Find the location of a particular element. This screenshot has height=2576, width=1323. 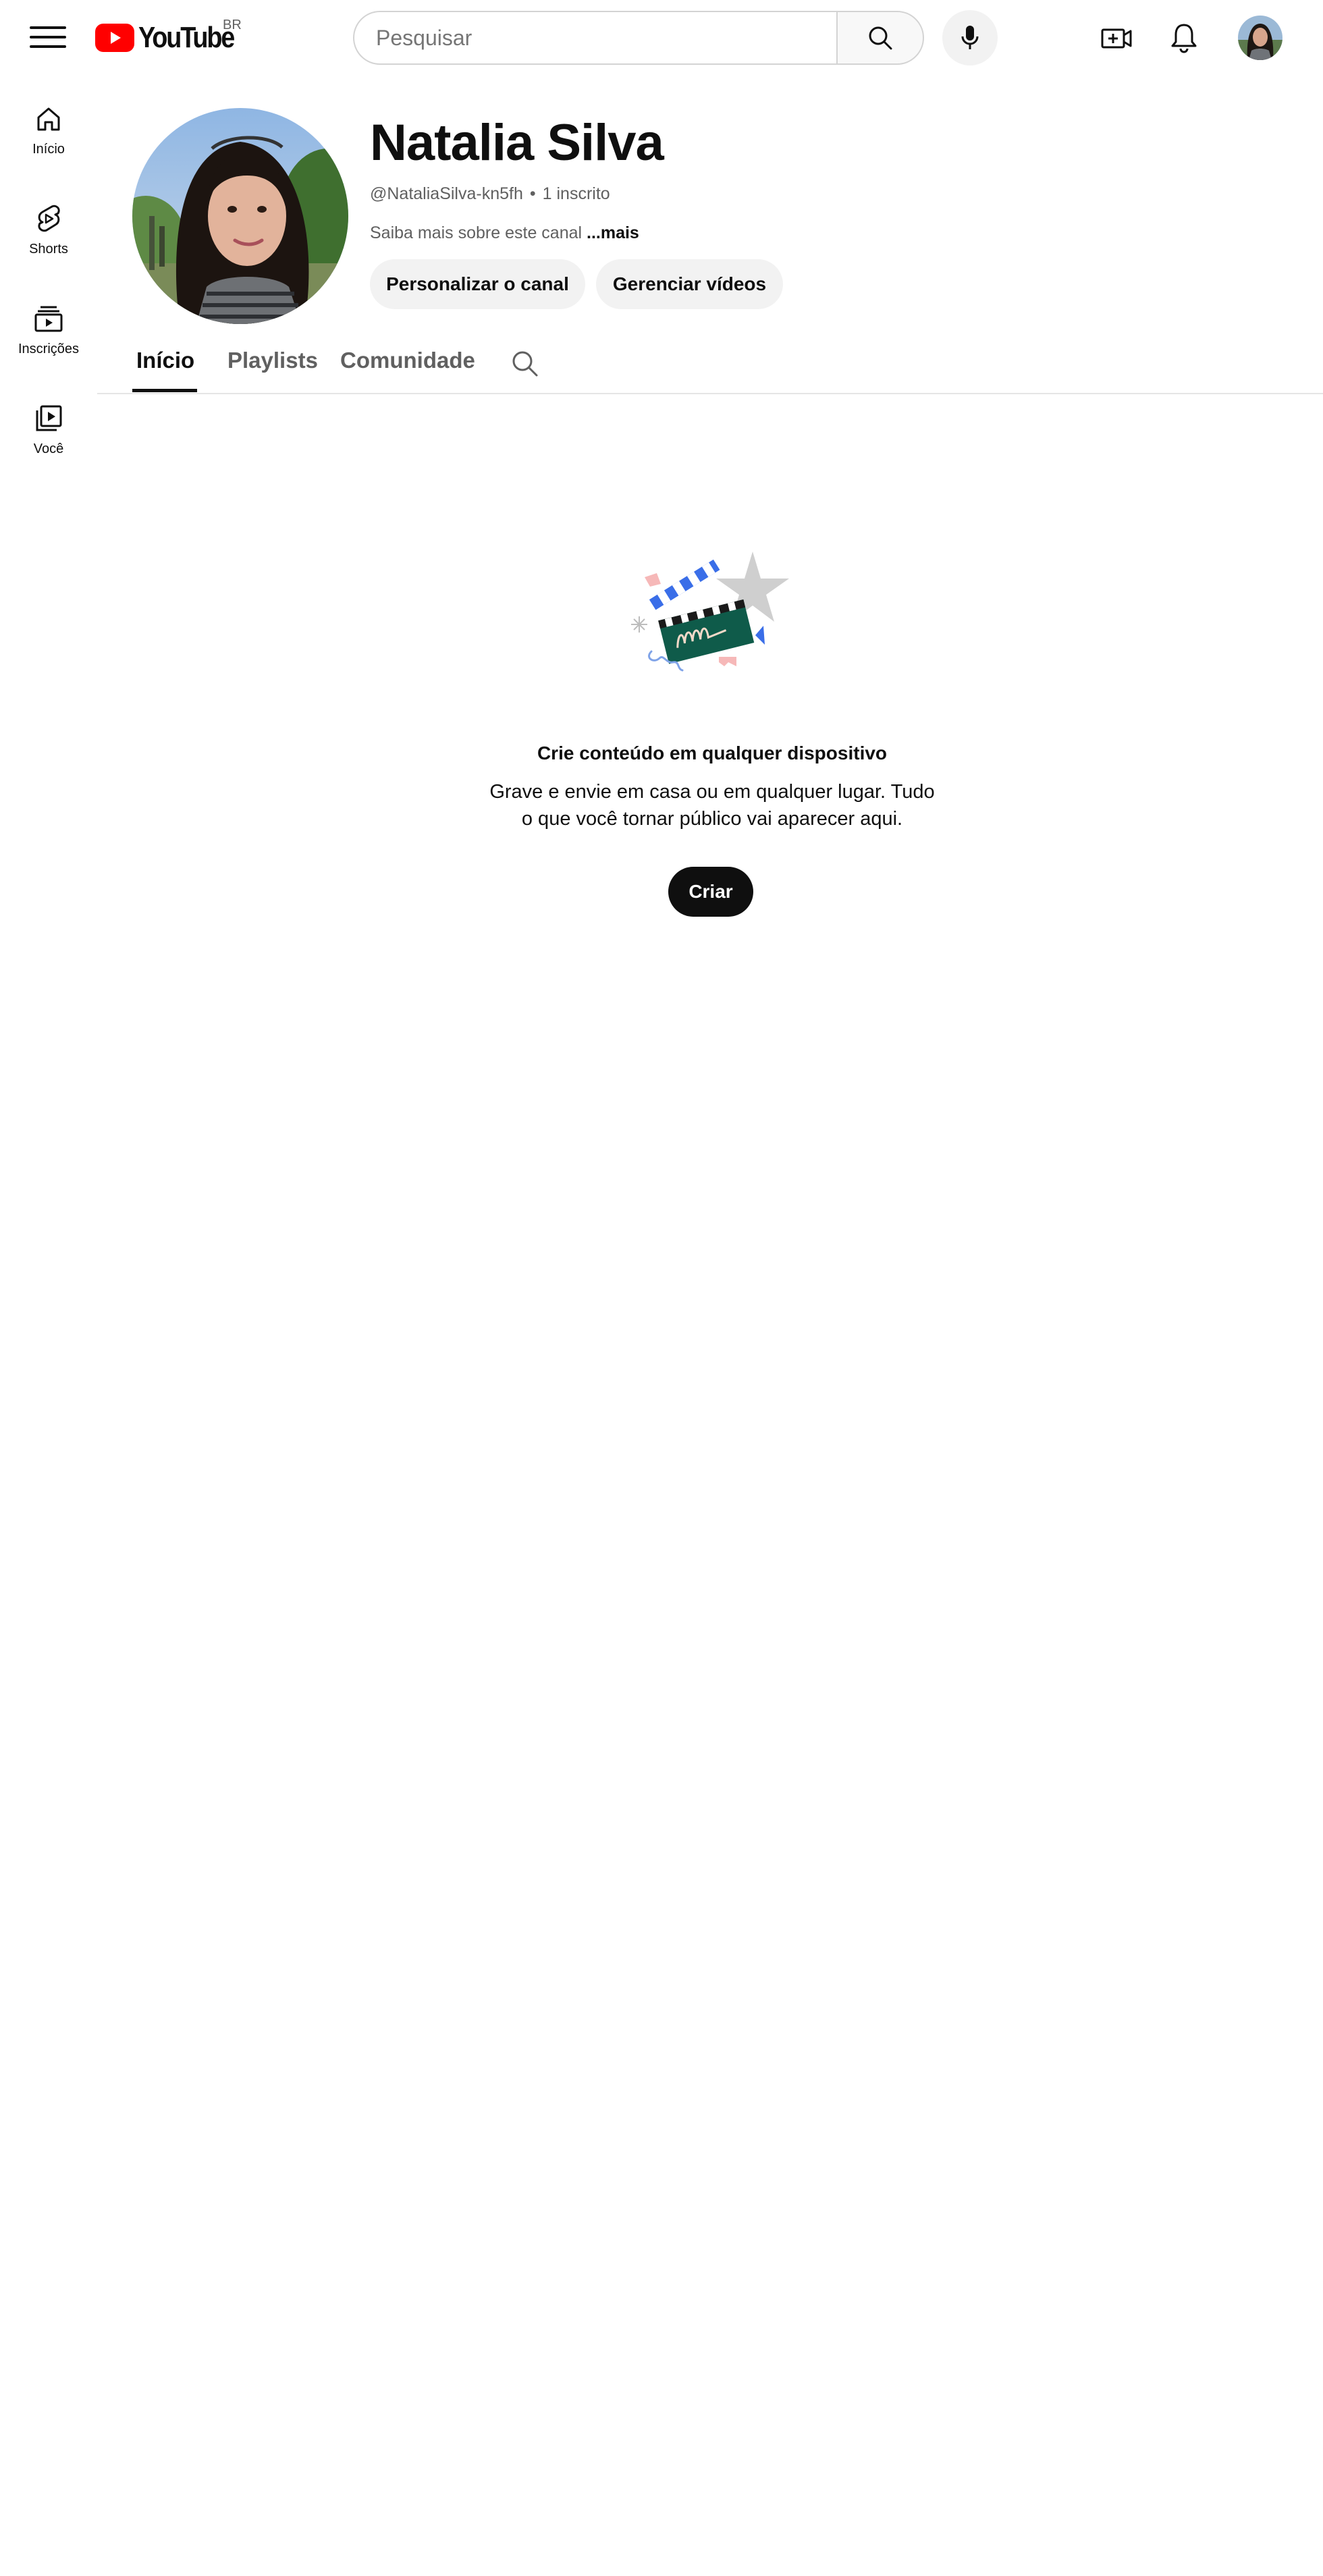

create-button is located at coordinates (1116, 38).